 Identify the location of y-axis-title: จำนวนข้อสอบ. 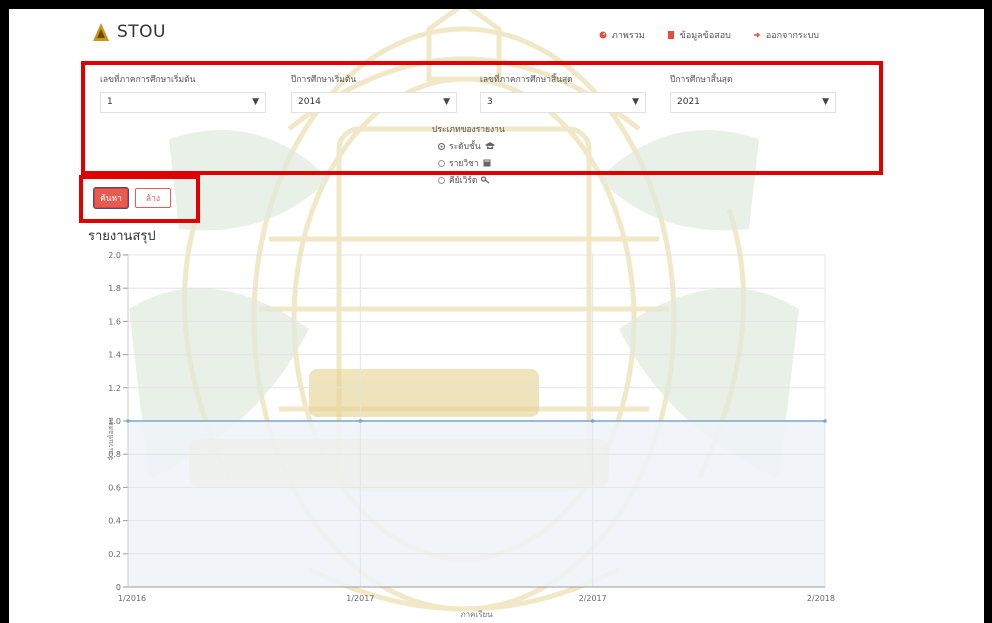
(111, 438).